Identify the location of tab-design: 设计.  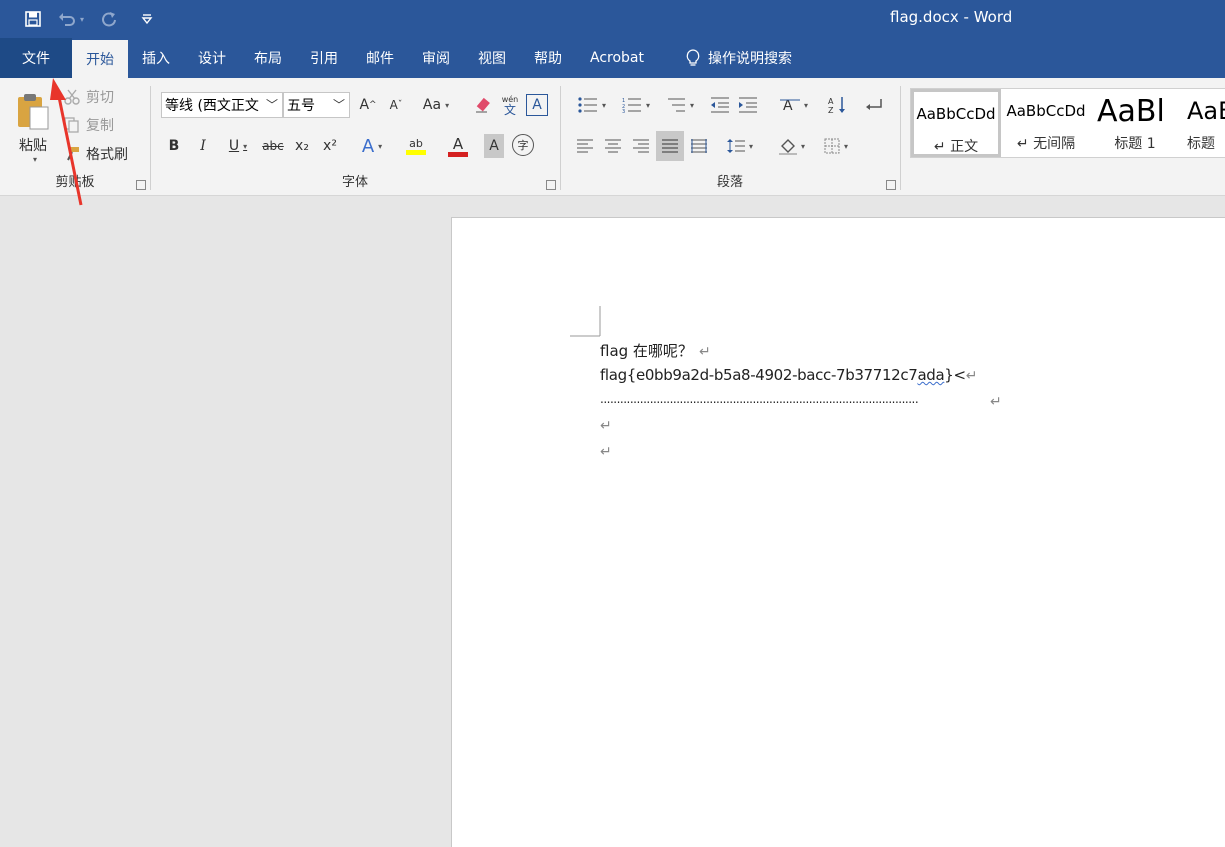
(212, 58).